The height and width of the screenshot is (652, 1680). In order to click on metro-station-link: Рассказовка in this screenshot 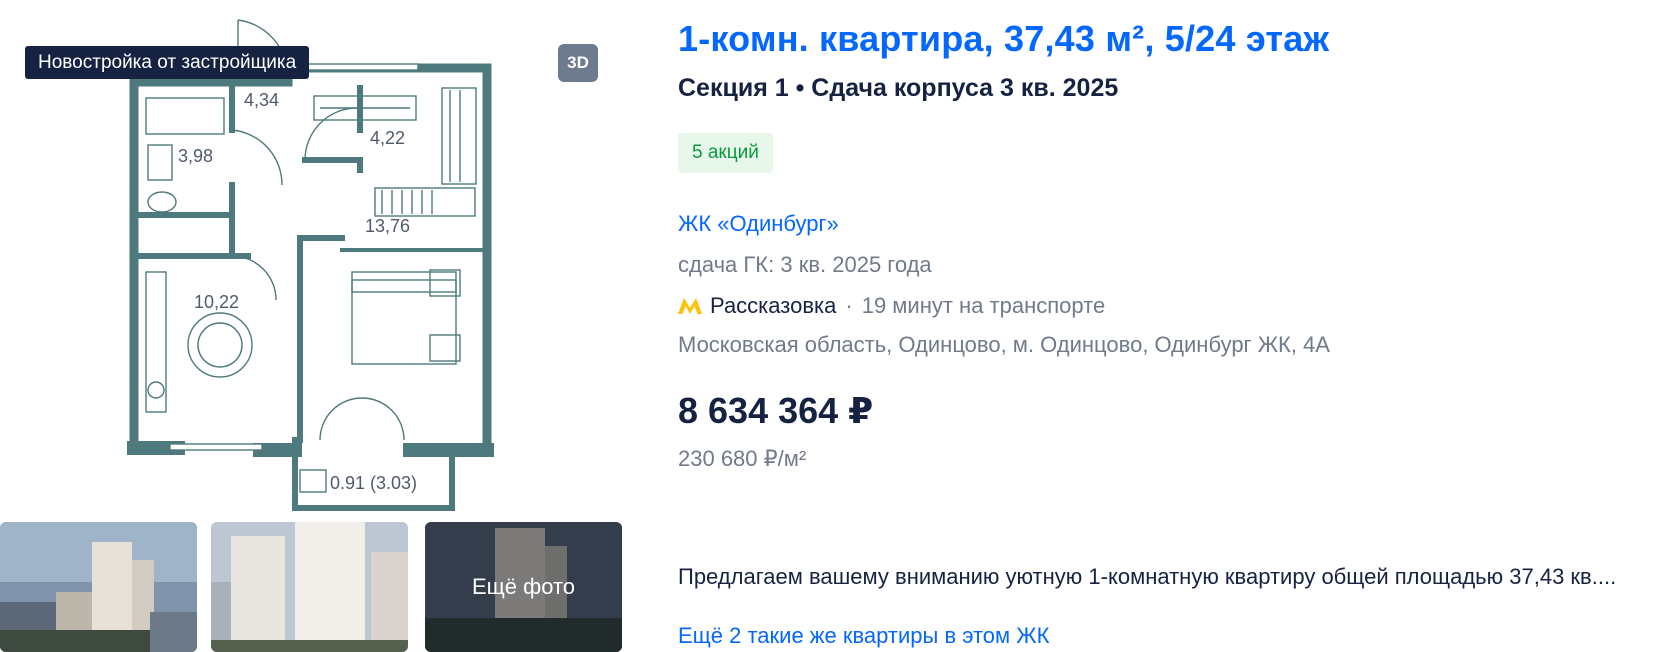, I will do `click(773, 306)`.